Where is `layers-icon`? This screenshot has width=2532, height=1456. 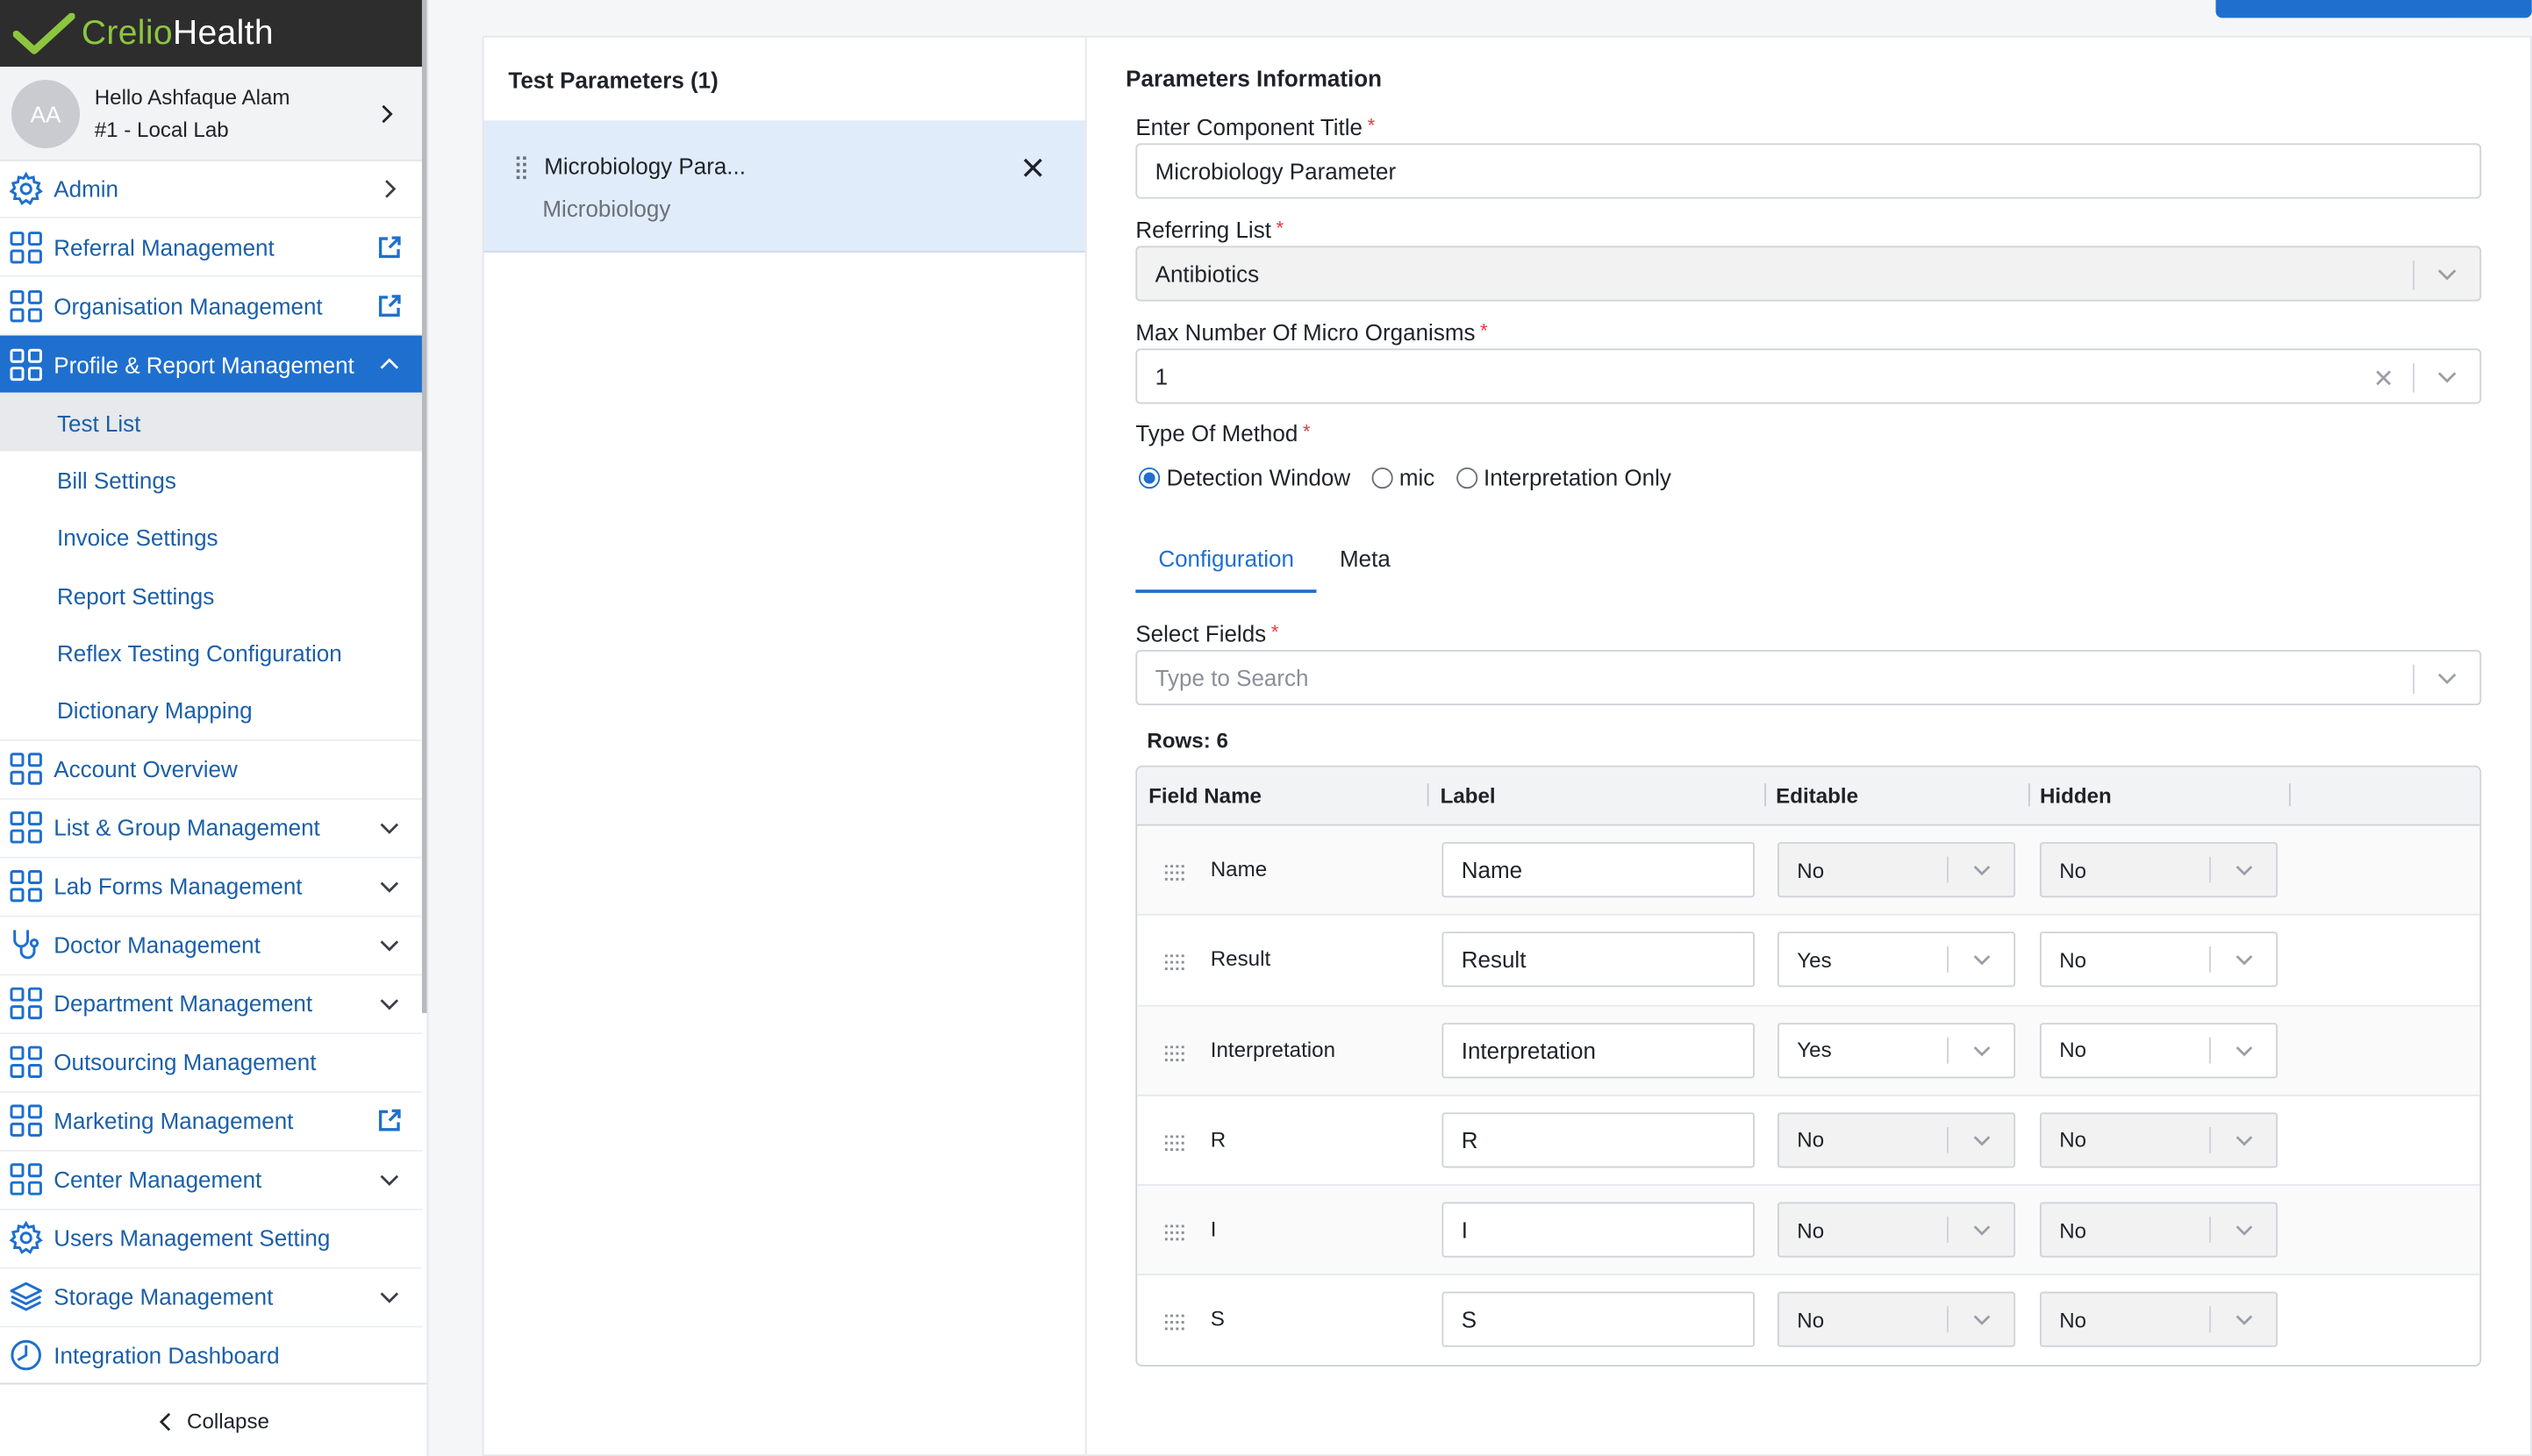 layers-icon is located at coordinates (26, 1297).